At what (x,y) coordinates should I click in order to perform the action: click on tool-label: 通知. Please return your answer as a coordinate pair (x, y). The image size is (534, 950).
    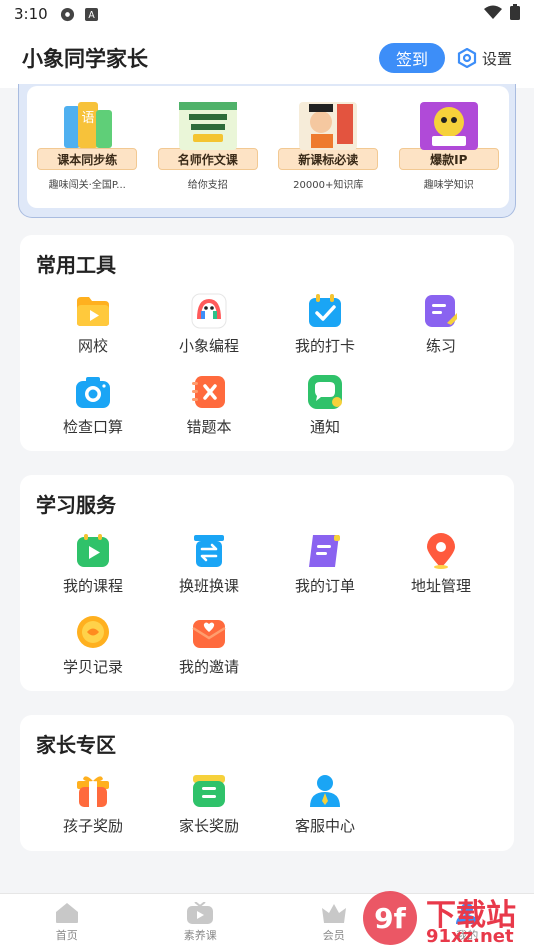
    Looking at the image, I should click on (324, 427).